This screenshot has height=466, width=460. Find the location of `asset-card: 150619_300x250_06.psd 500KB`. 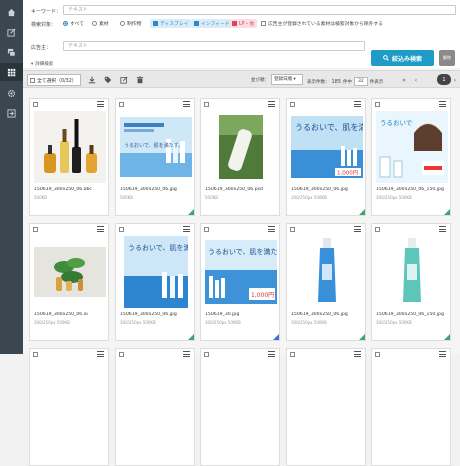

asset-card: 150619_300x250_06.psd 500KB is located at coordinates (240, 157).